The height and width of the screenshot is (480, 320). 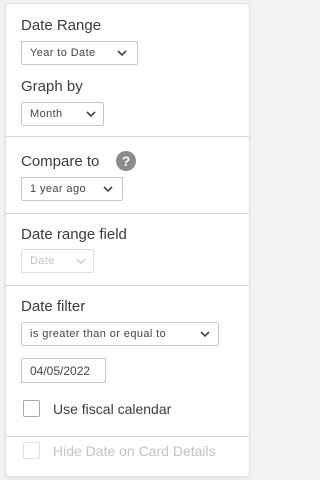 I want to click on date-range-field-value: Date, so click(x=42, y=261).